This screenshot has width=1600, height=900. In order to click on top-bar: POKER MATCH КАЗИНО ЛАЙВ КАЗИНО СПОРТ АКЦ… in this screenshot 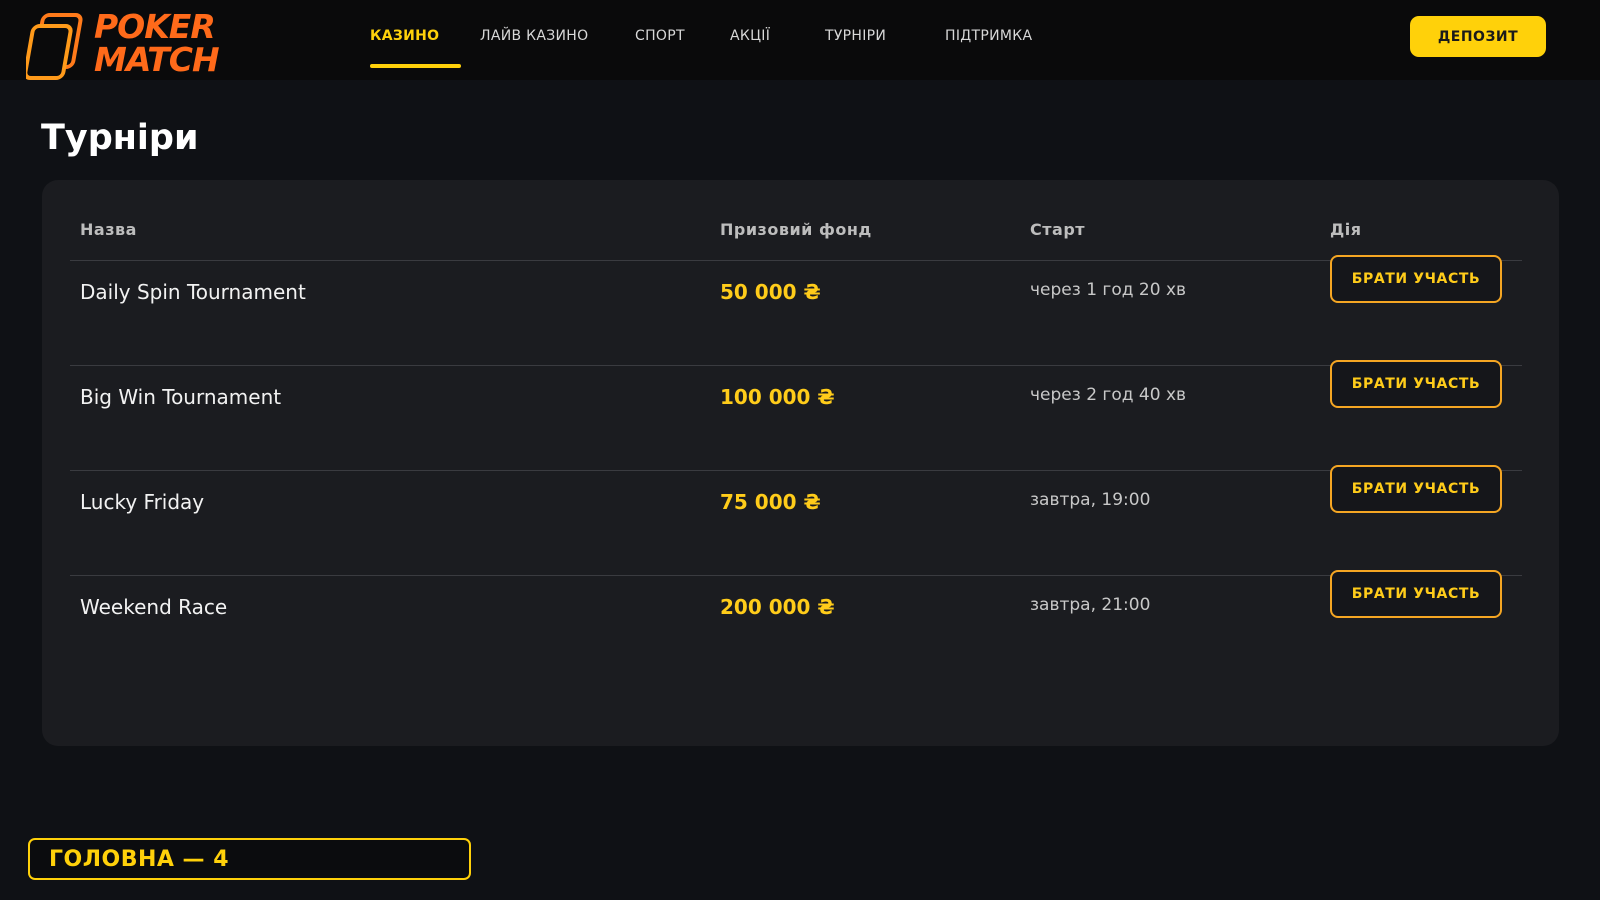, I will do `click(800, 40)`.